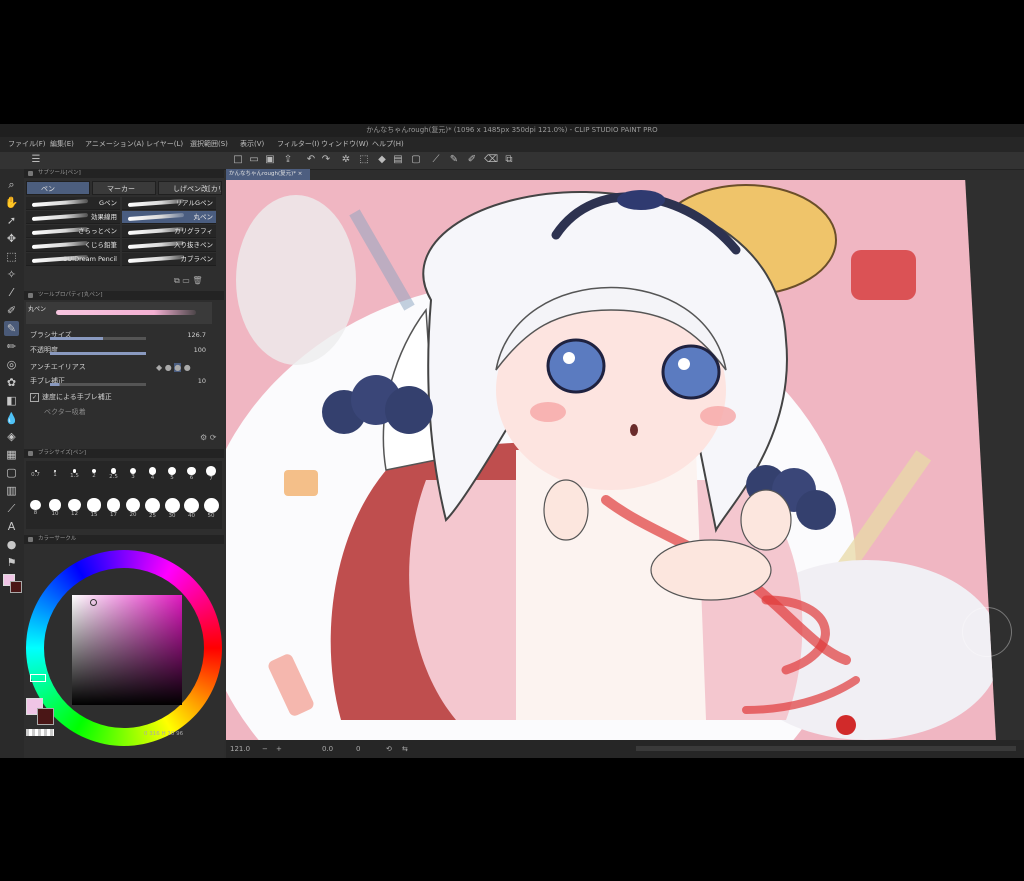 The width and height of the screenshot is (1024, 881). I want to click on brush-taper-pen: 入り抜きペン, so click(169, 245).